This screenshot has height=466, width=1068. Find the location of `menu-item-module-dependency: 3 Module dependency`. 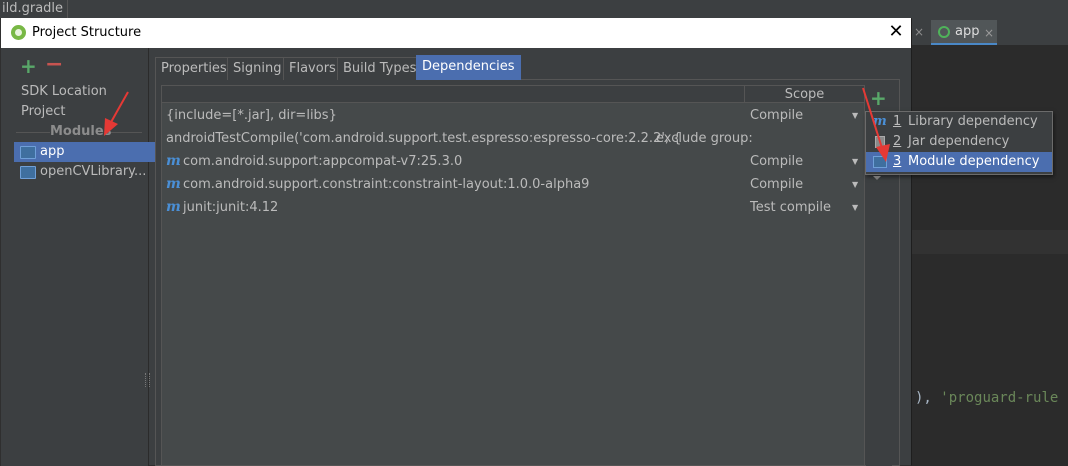

menu-item-module-dependency: 3 Module dependency is located at coordinates (959, 162).